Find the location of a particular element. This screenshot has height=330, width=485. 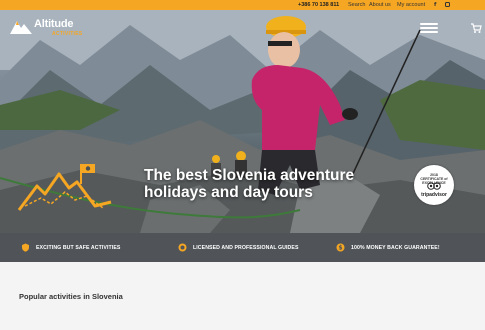

cart-icon is located at coordinates (476, 28).